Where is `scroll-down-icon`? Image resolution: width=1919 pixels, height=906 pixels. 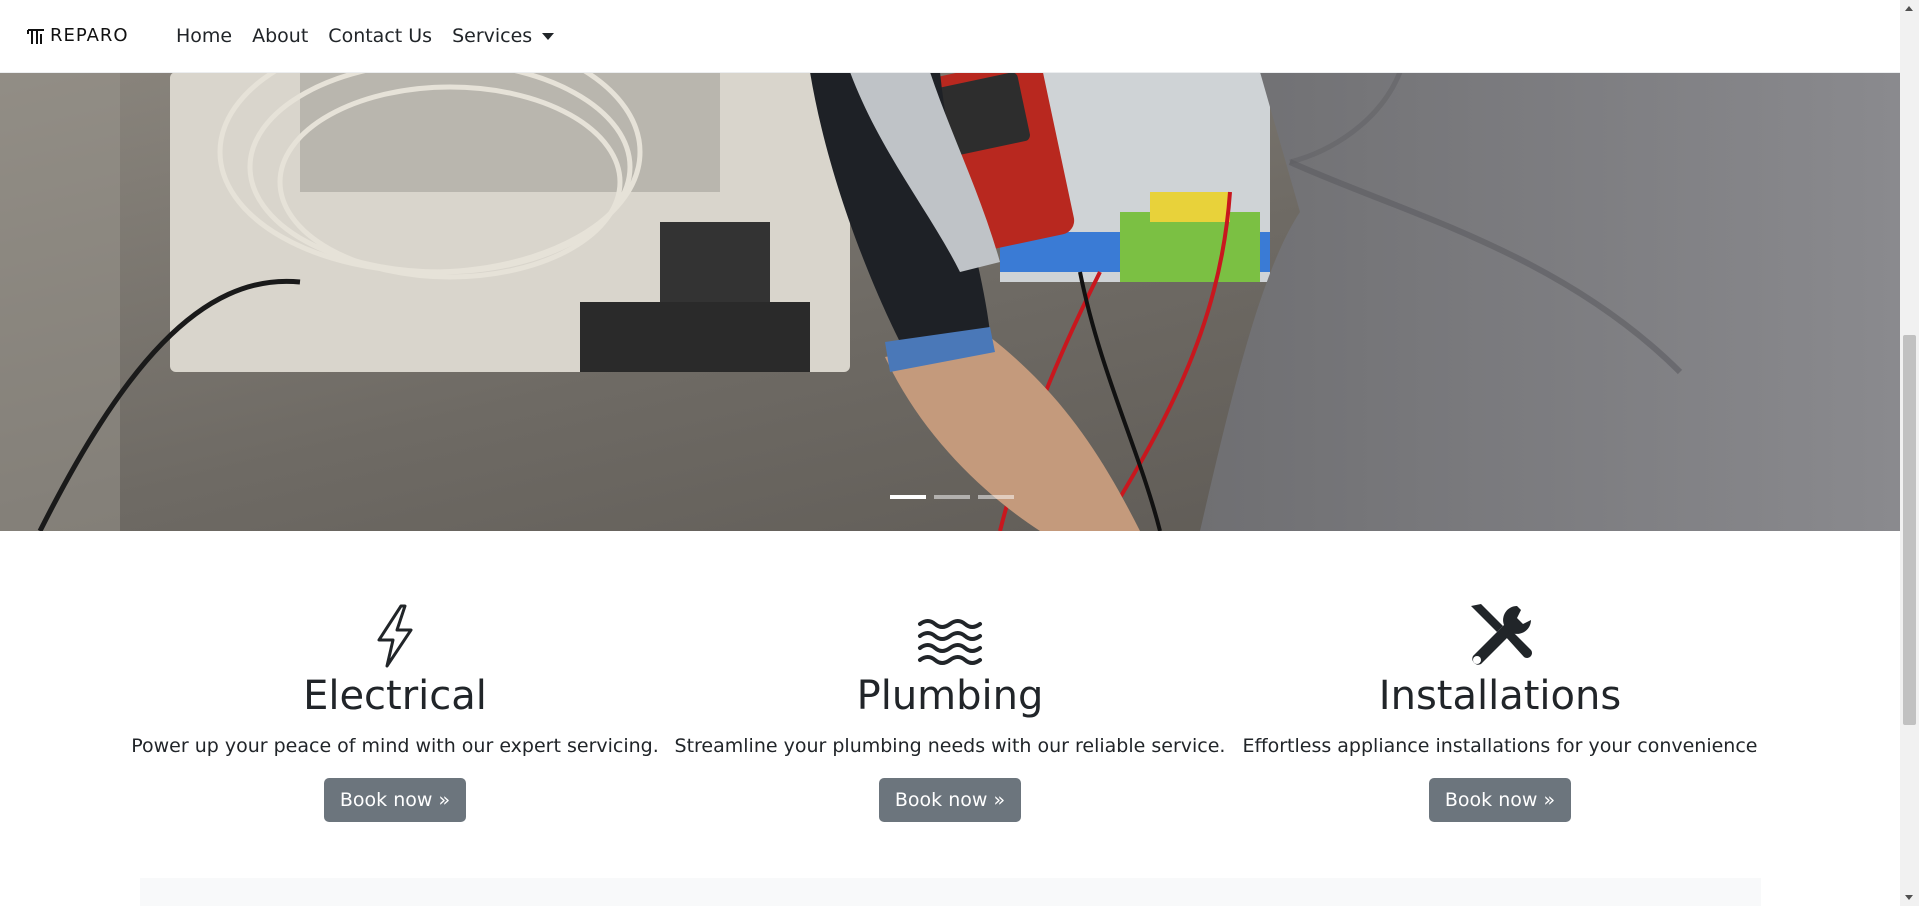 scroll-down-icon is located at coordinates (1909, 897).